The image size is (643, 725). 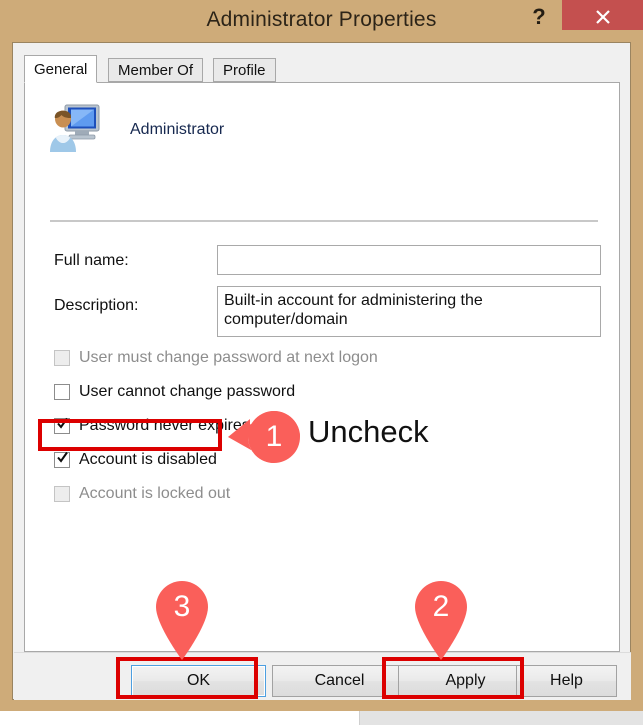 I want to click on checkbox-label-account-is-locked-out: Account is locked out, so click(x=155, y=493).